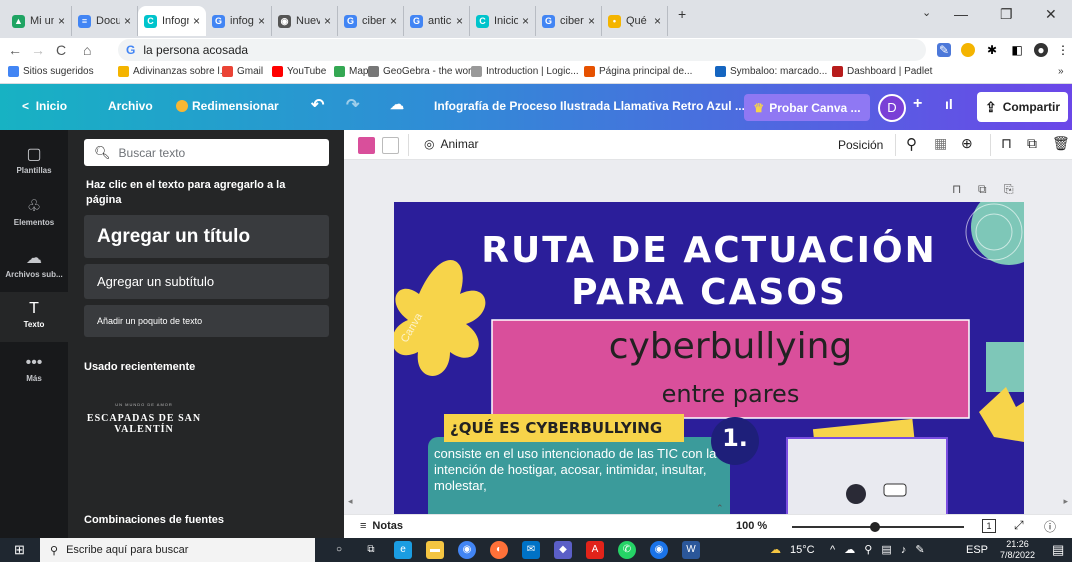 Image resolution: width=1072 pixels, height=562 pixels. Describe the element at coordinates (437, 21) in the screenshot. I see `browser-tab: Ganticipa ×` at that location.